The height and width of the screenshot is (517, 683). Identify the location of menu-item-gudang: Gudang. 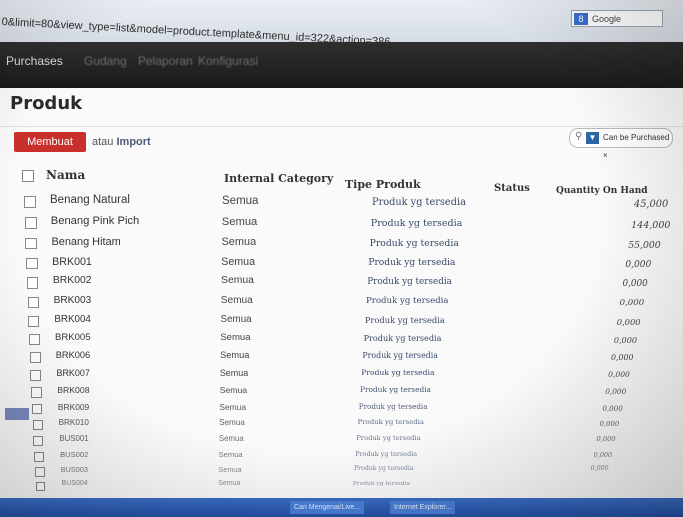
(105, 61).